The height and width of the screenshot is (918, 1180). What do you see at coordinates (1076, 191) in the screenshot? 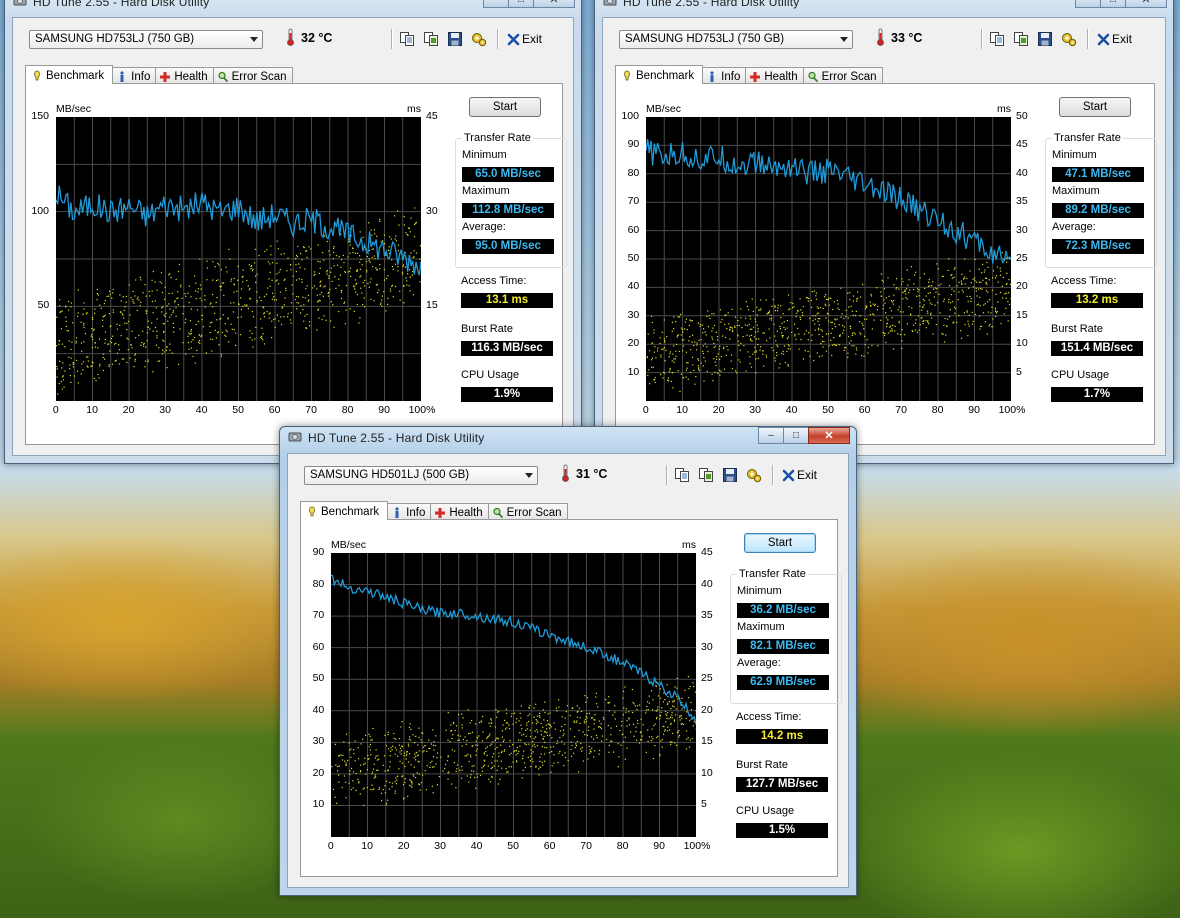
I see `maximum-label: Maximum` at bounding box center [1076, 191].